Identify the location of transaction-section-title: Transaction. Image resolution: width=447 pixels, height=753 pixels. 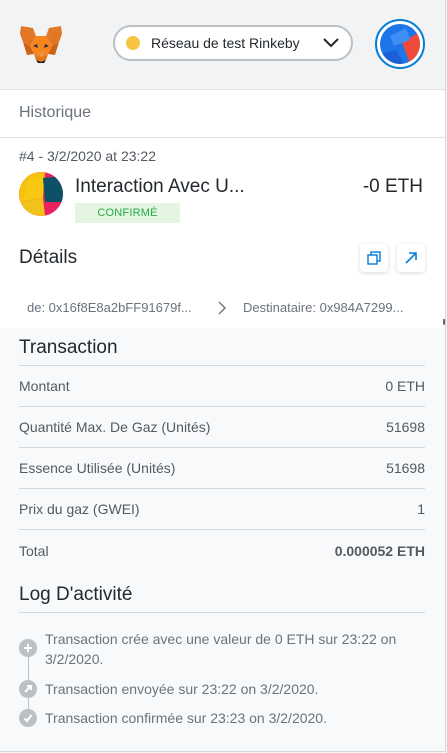
(68, 347).